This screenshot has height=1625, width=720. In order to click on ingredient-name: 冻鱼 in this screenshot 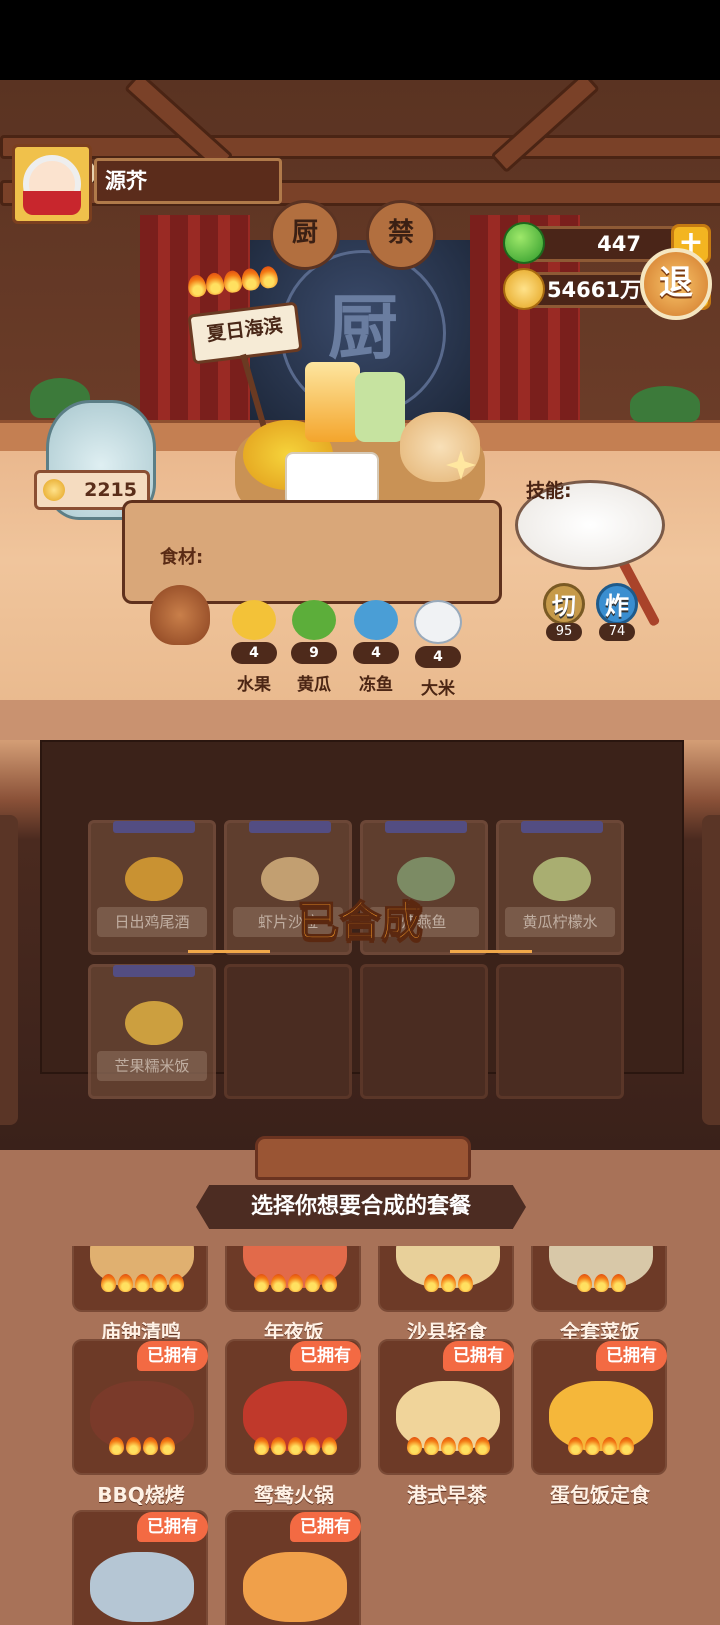, I will do `click(376, 685)`.